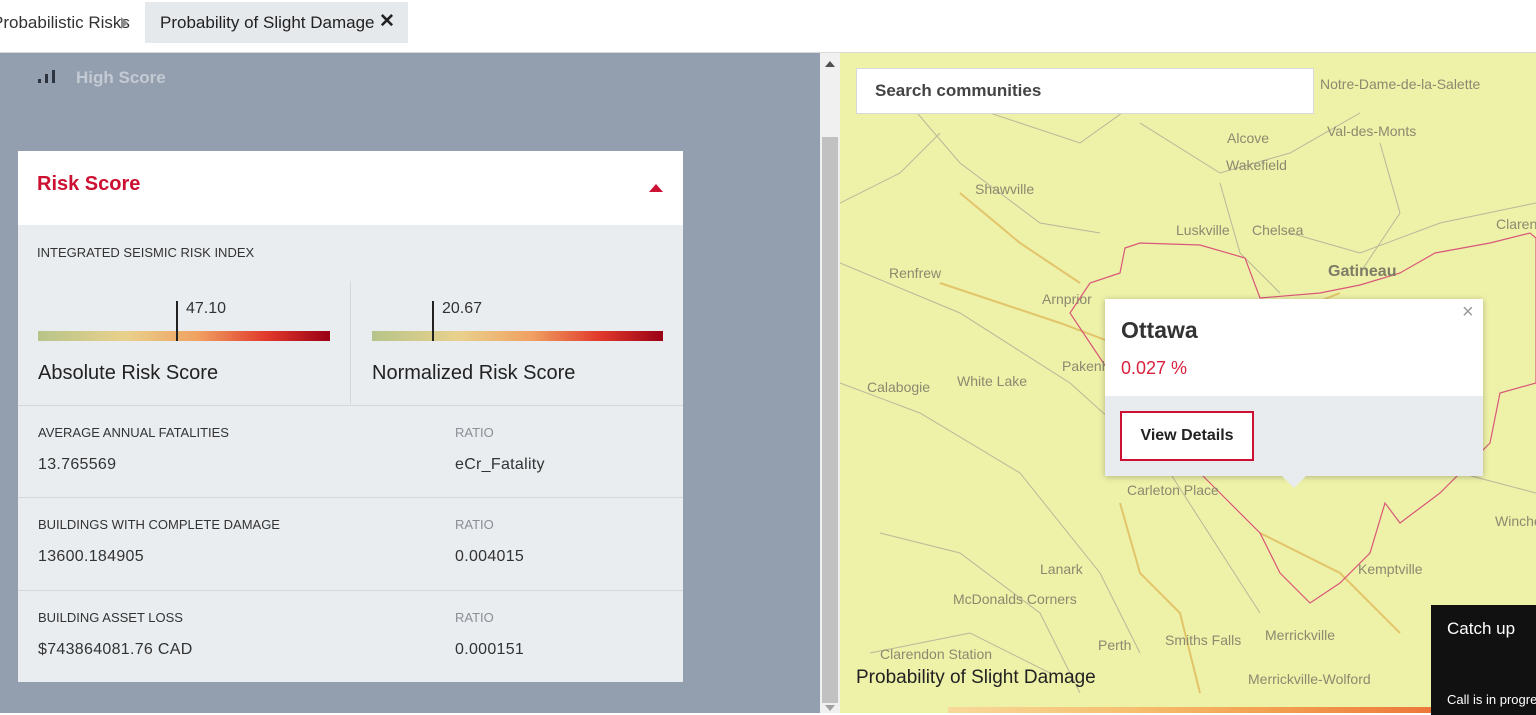  I want to click on close-icon: ✕, so click(387, 21).